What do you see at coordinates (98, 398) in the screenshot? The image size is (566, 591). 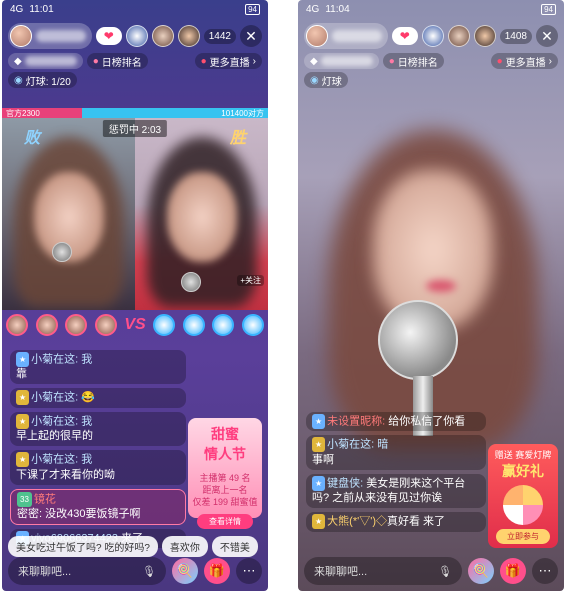 I see `chat-message: ★ 小菊在这: 😂` at bounding box center [98, 398].